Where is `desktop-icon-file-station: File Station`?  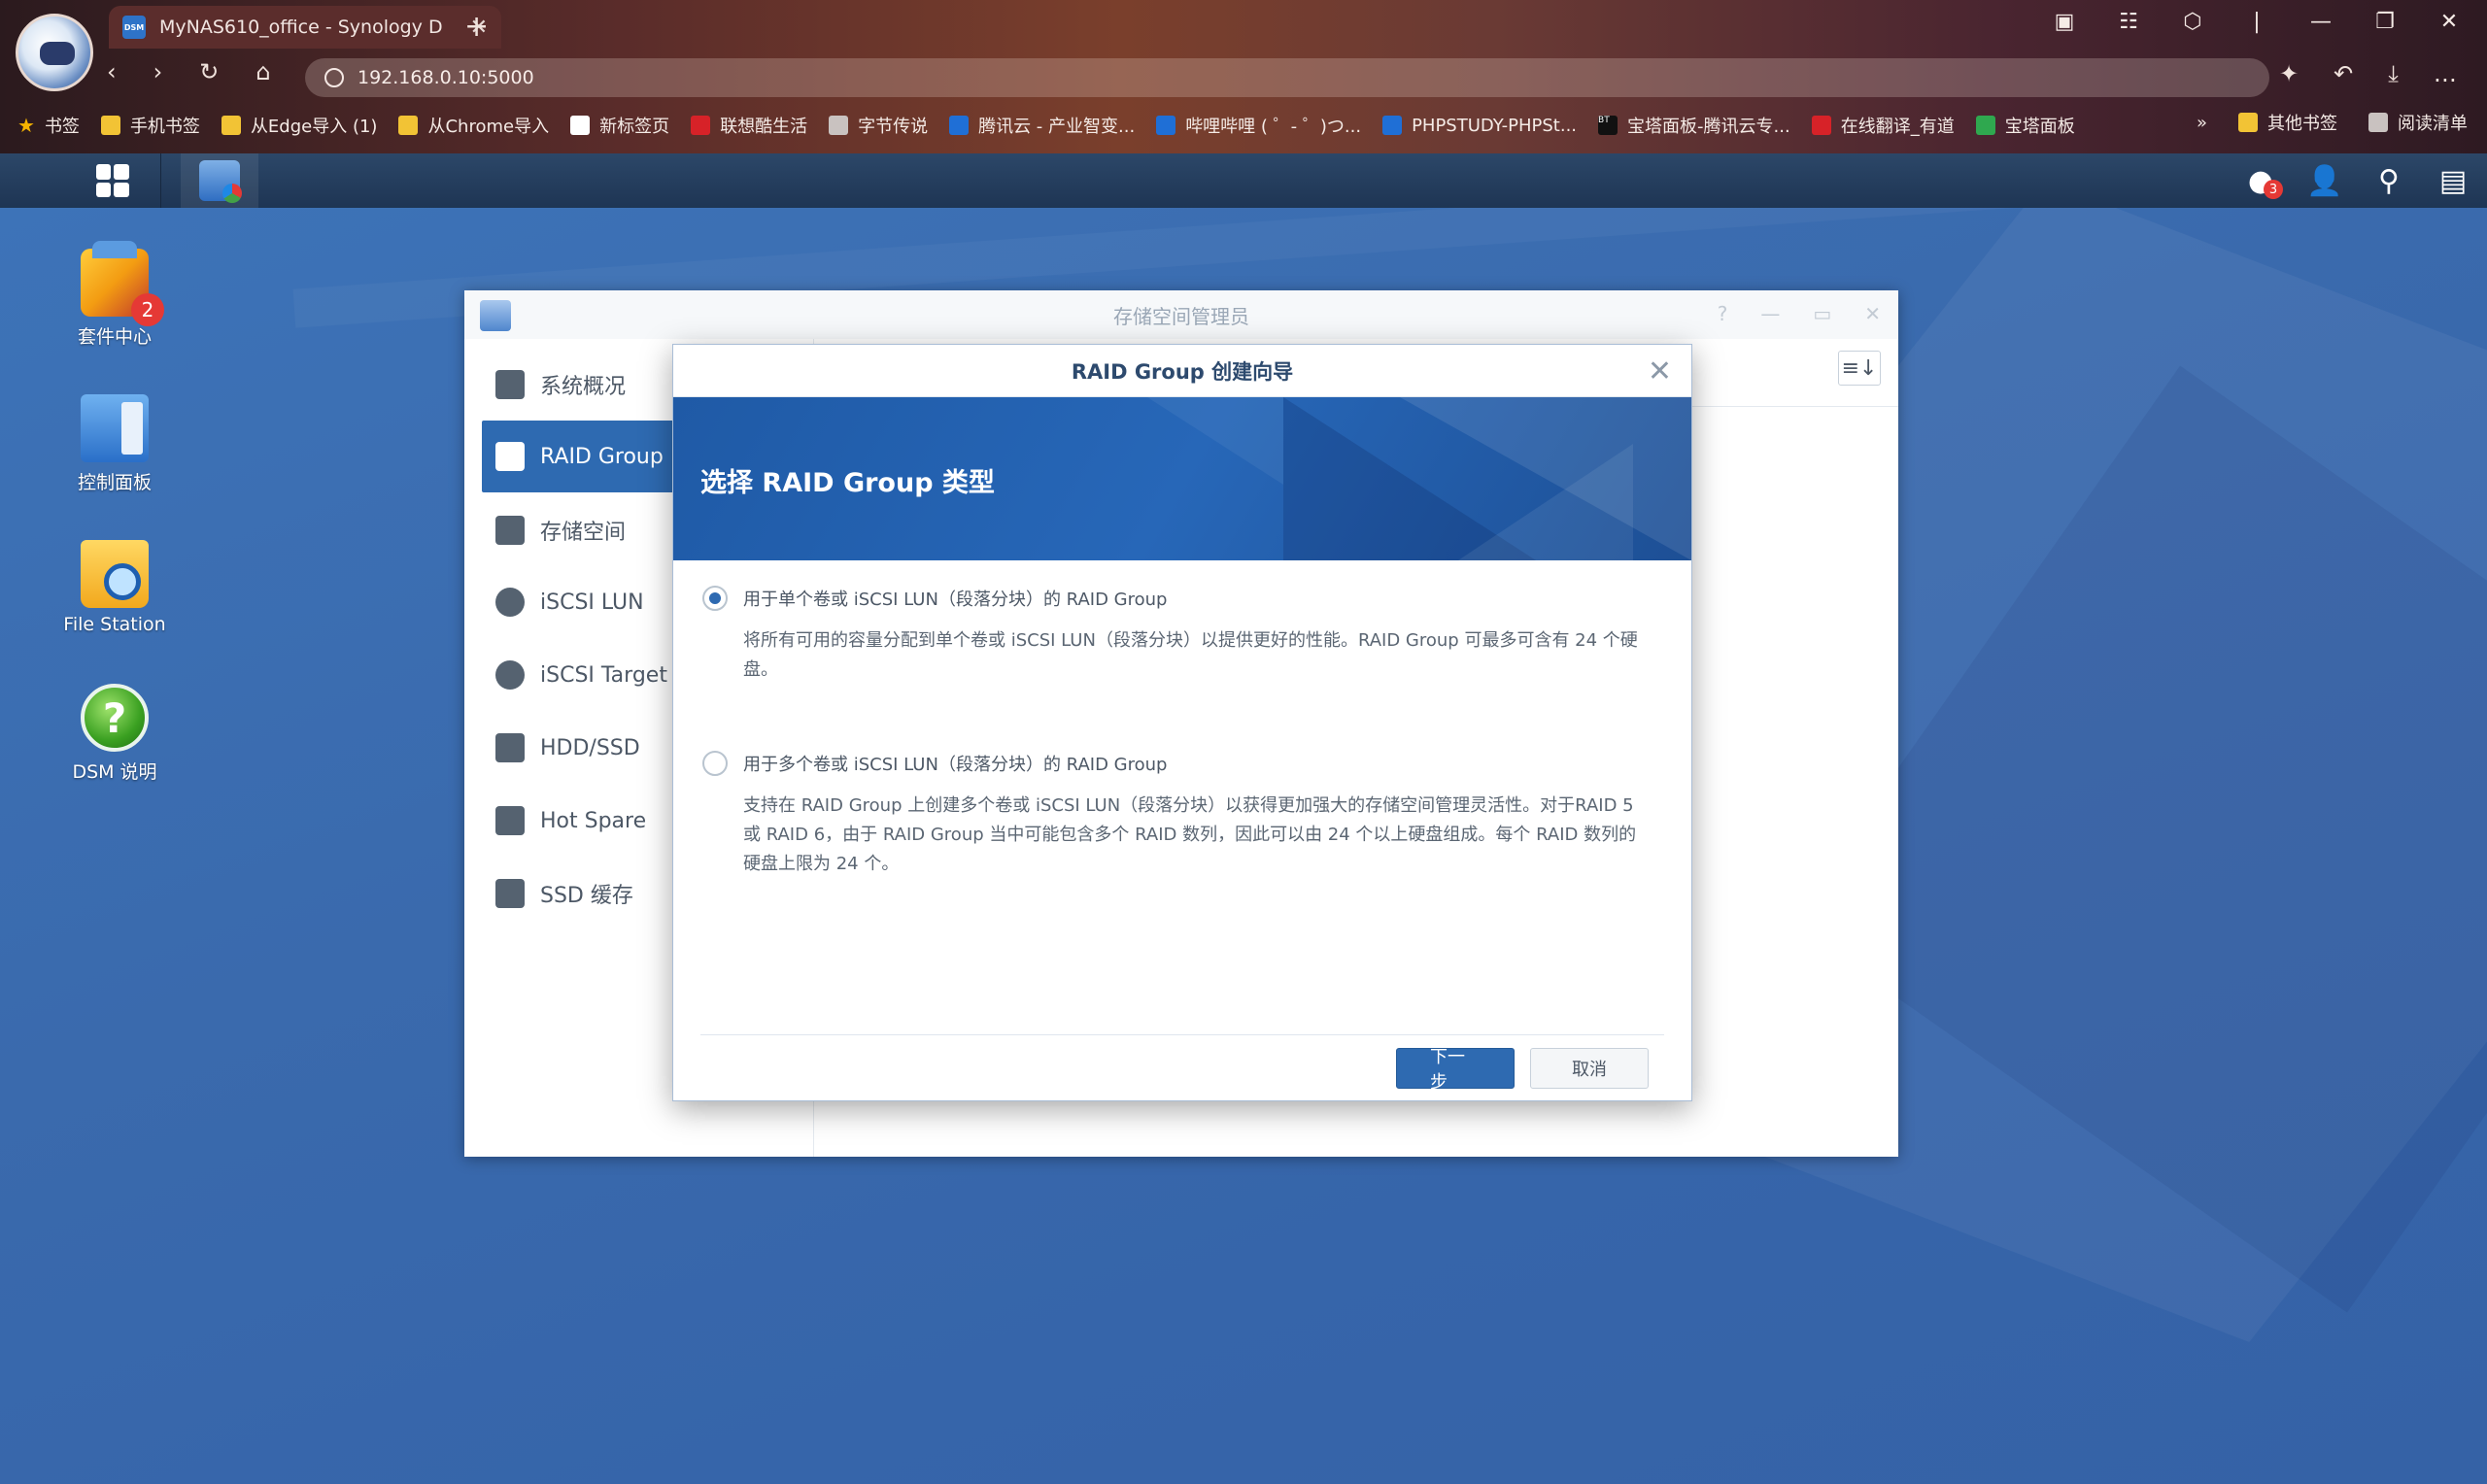 desktop-icon-file-station: File Station is located at coordinates (115, 587).